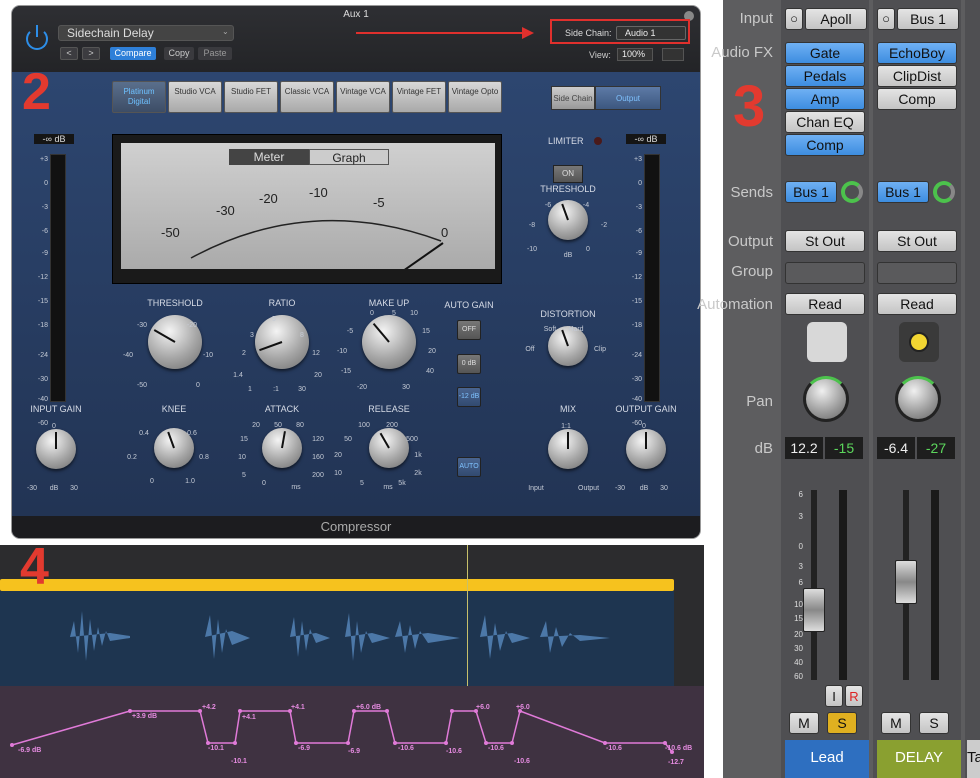  Describe the element at coordinates (469, 467) in the screenshot. I see `auto-release-button: AUTO` at that location.